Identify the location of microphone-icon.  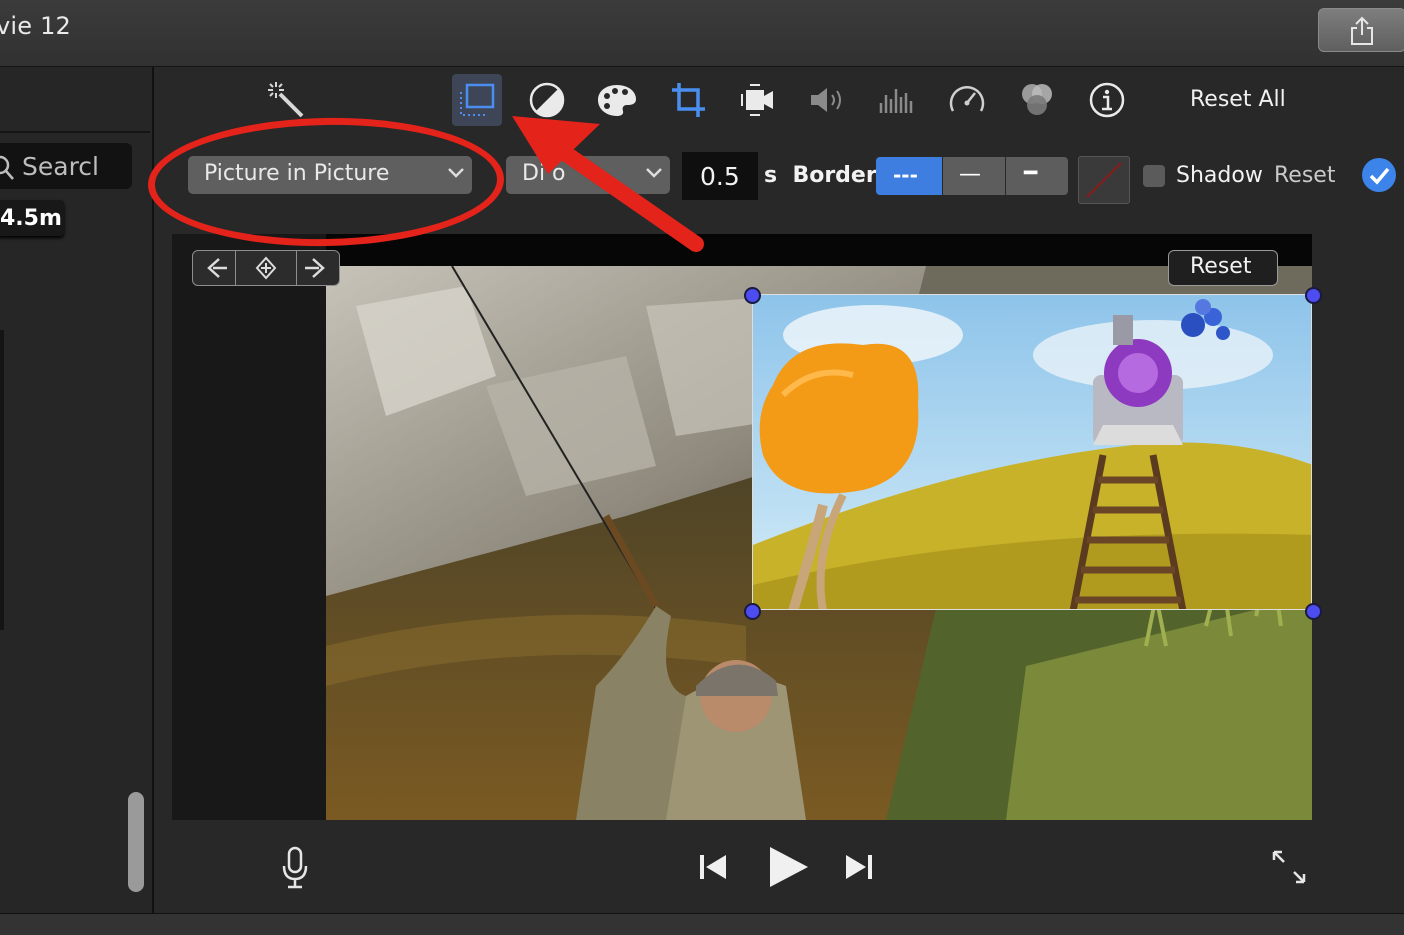
(295, 868).